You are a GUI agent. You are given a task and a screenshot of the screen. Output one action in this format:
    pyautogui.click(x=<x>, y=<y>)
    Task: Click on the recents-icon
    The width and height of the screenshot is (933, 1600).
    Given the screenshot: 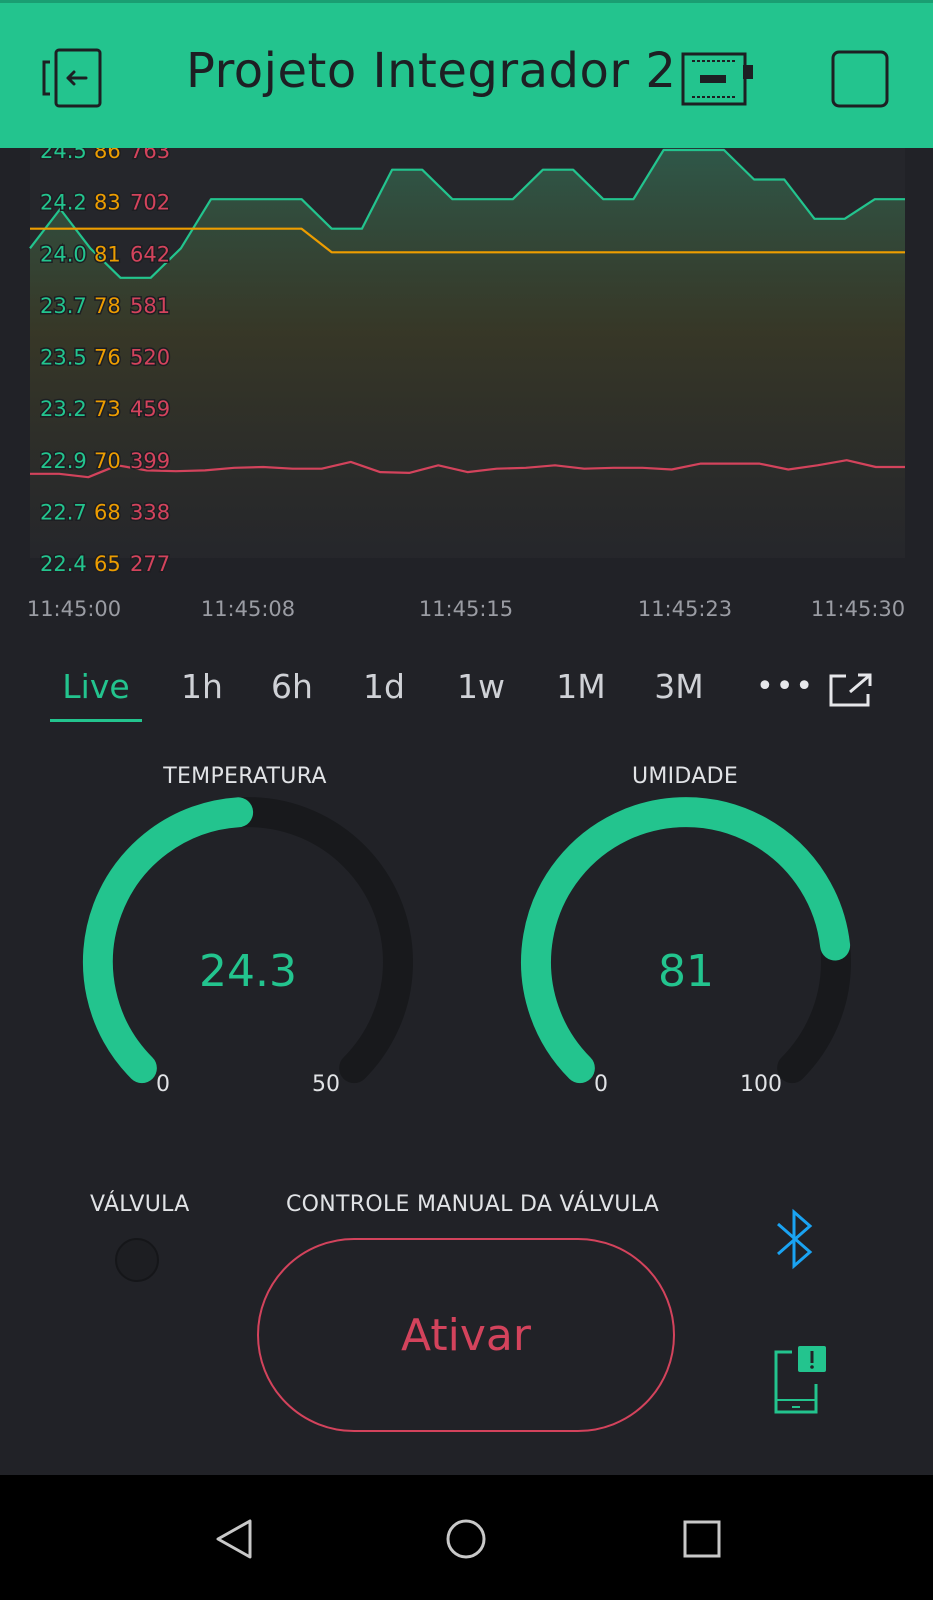 What is the action you would take?
    pyautogui.click(x=702, y=1541)
    